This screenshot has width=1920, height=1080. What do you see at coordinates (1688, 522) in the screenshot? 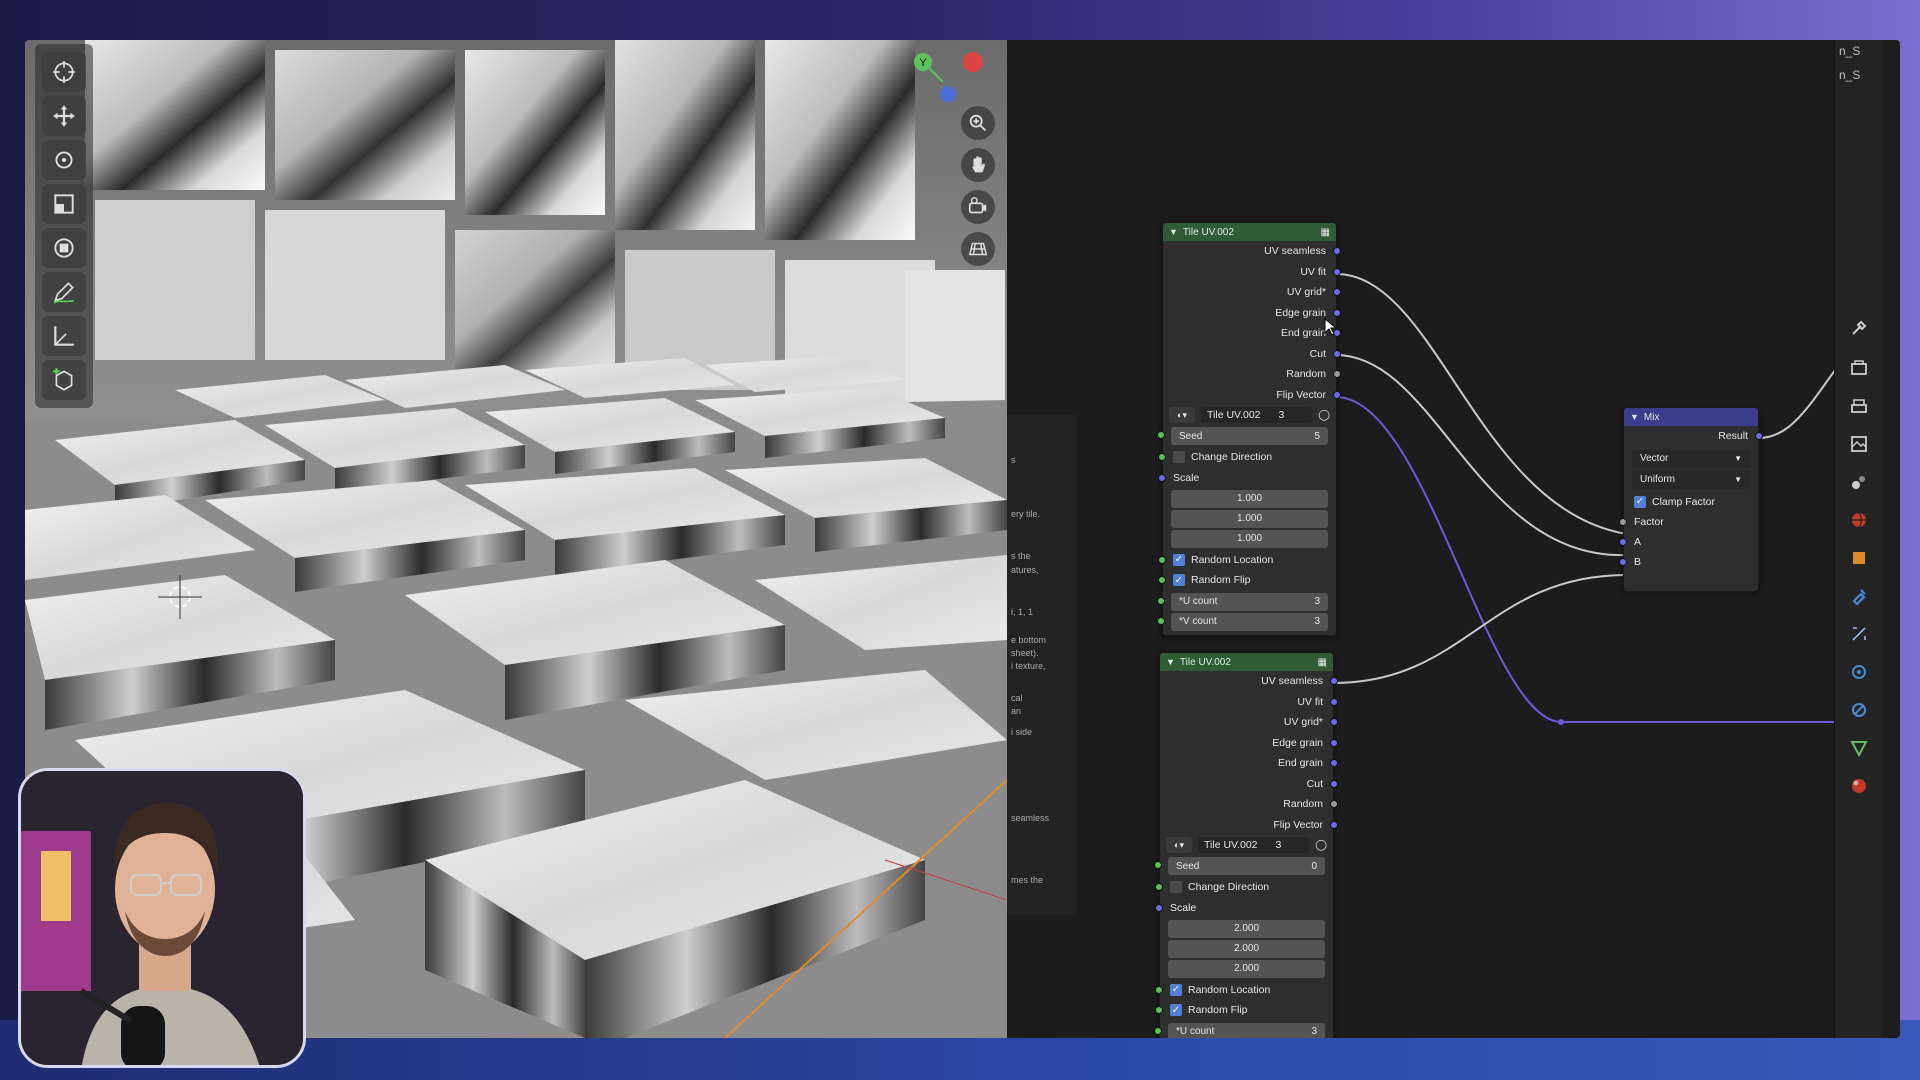
I see `input-factor: Factor` at bounding box center [1688, 522].